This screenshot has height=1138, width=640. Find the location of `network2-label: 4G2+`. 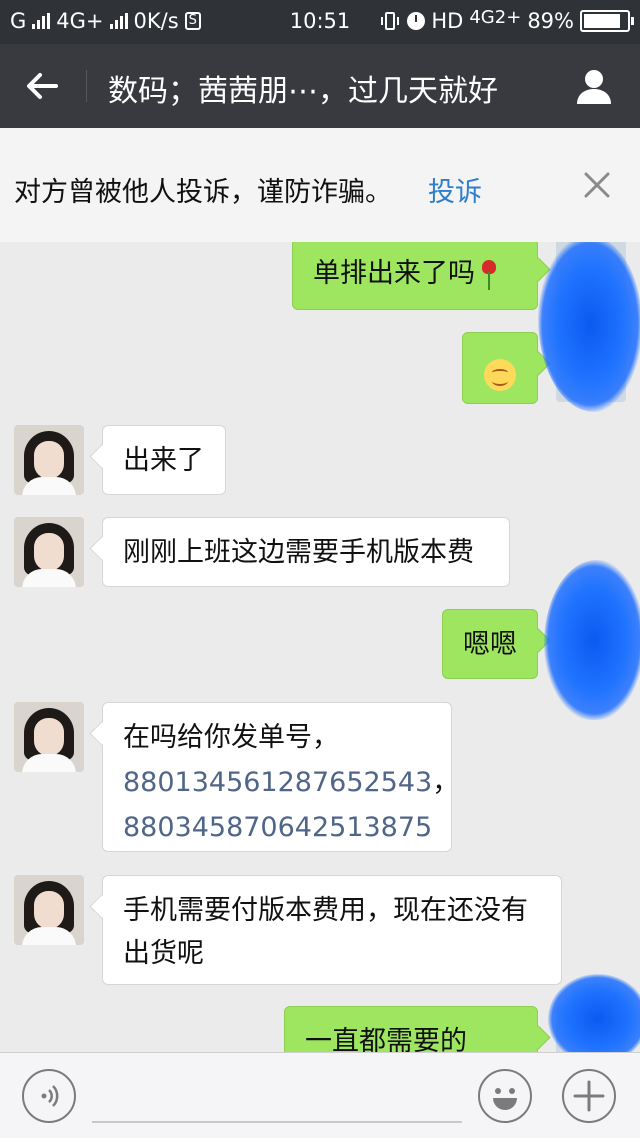

network2-label: 4G2+ is located at coordinates (495, 17).